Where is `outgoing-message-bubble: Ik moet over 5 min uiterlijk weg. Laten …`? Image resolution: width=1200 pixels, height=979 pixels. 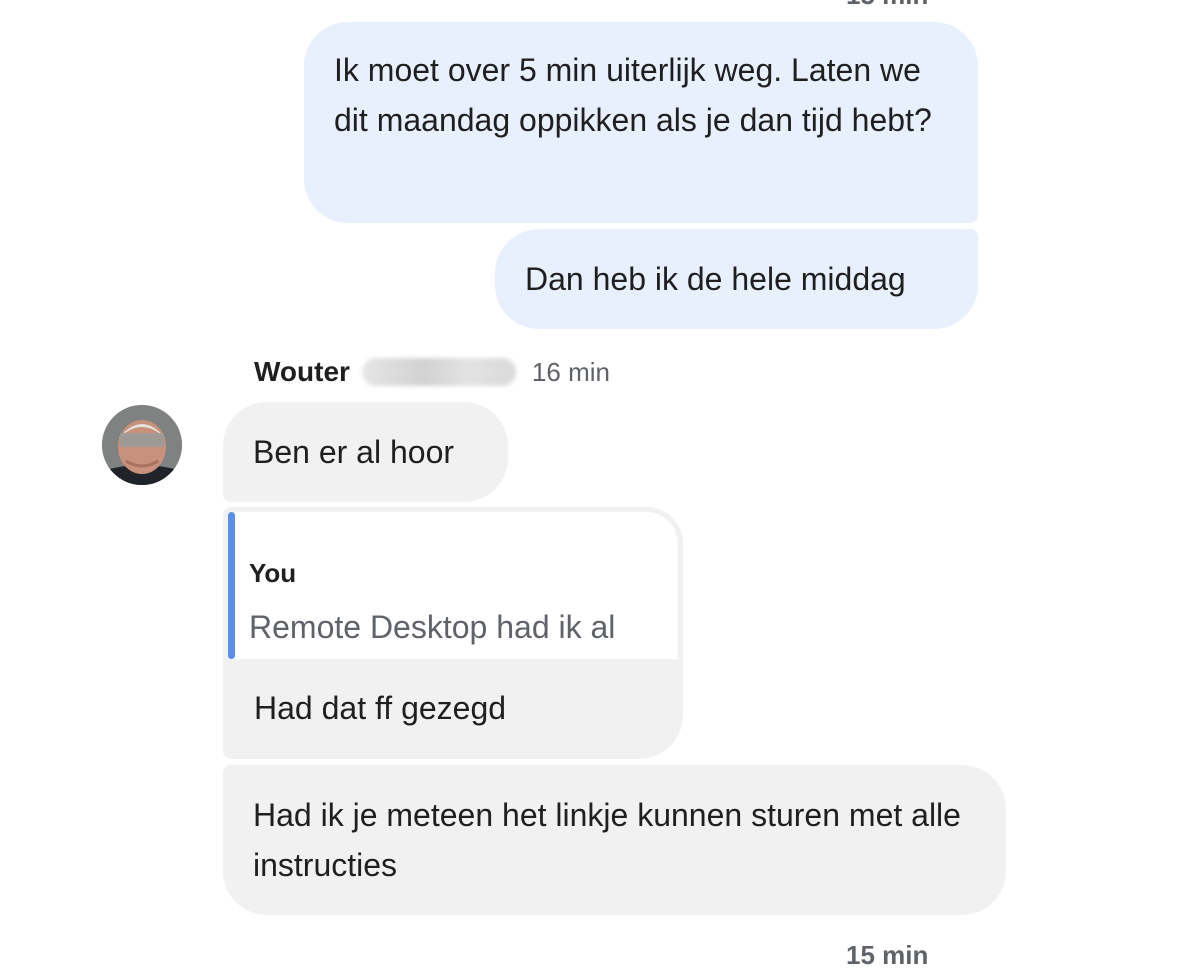
outgoing-message-bubble: Ik moet over 5 min uiterlijk weg. Laten … is located at coordinates (641, 122).